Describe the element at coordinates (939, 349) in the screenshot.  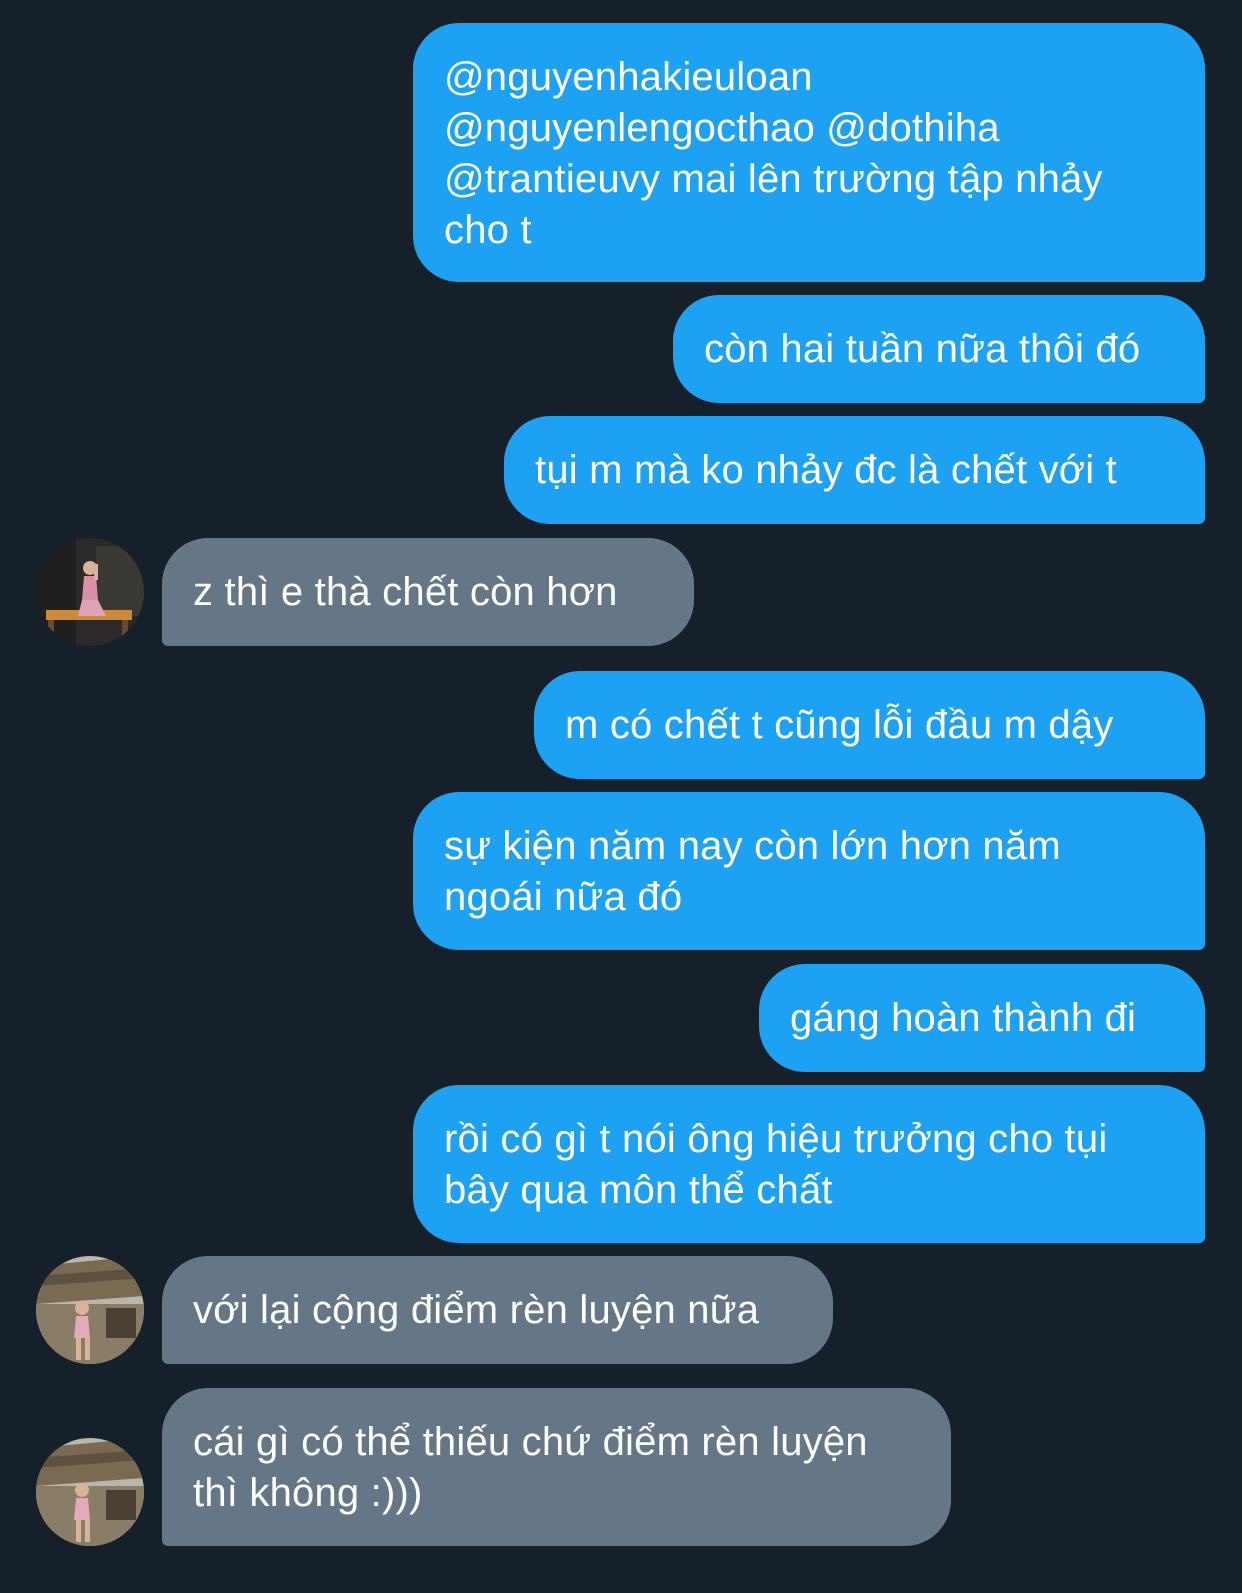
I see `message-bubble-sent: còn hai tuần nữa thôi đó` at that location.